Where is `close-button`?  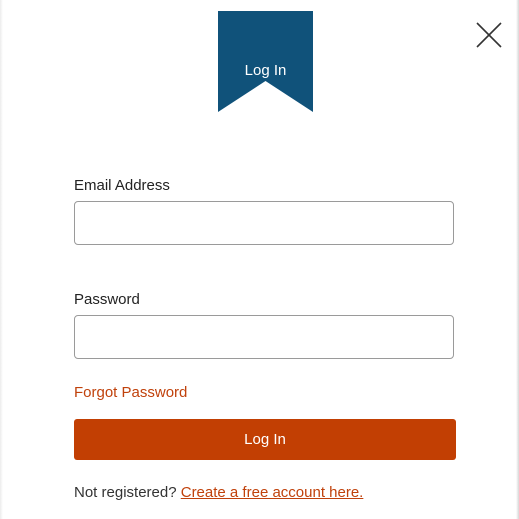
close-button is located at coordinates (489, 35).